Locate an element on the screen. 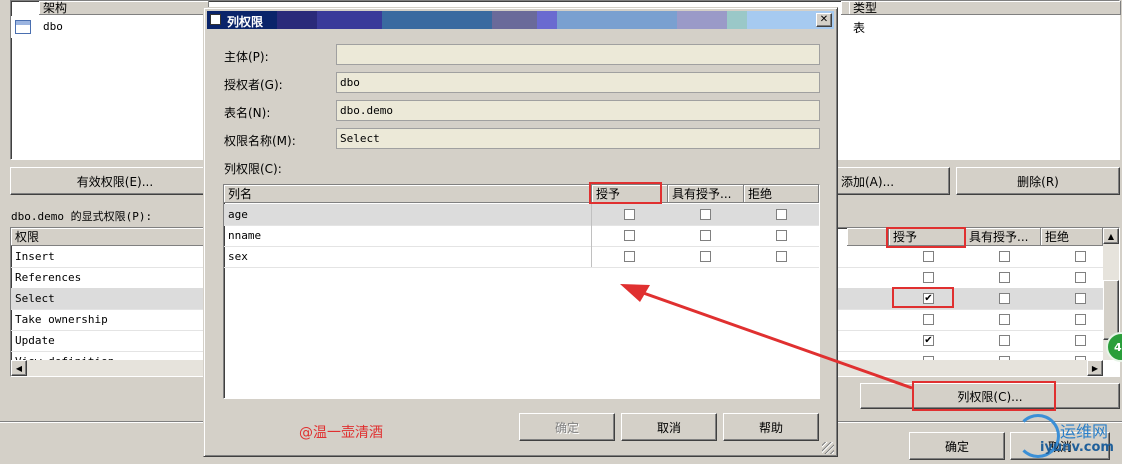  arrow-line is located at coordinates (773, 339).